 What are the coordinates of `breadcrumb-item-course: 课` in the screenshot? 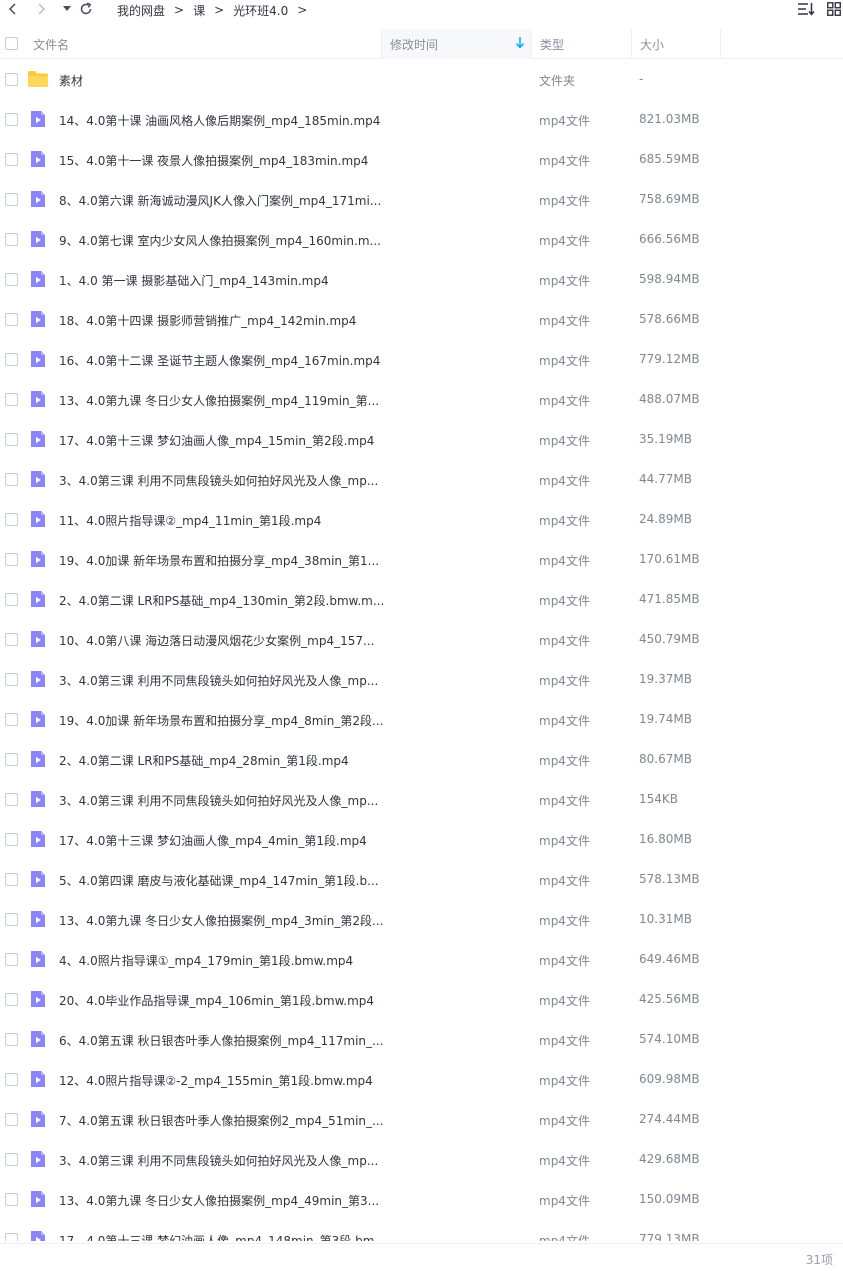 It's located at (199, 10).